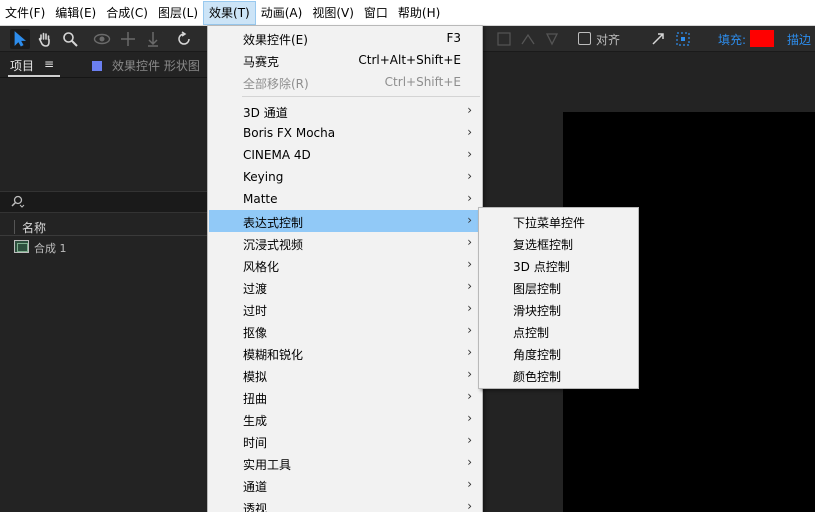 The image size is (815, 512). What do you see at coordinates (345, 38) in the screenshot?
I see `menu-item-effect-controls: 效果控件(E) F3` at bounding box center [345, 38].